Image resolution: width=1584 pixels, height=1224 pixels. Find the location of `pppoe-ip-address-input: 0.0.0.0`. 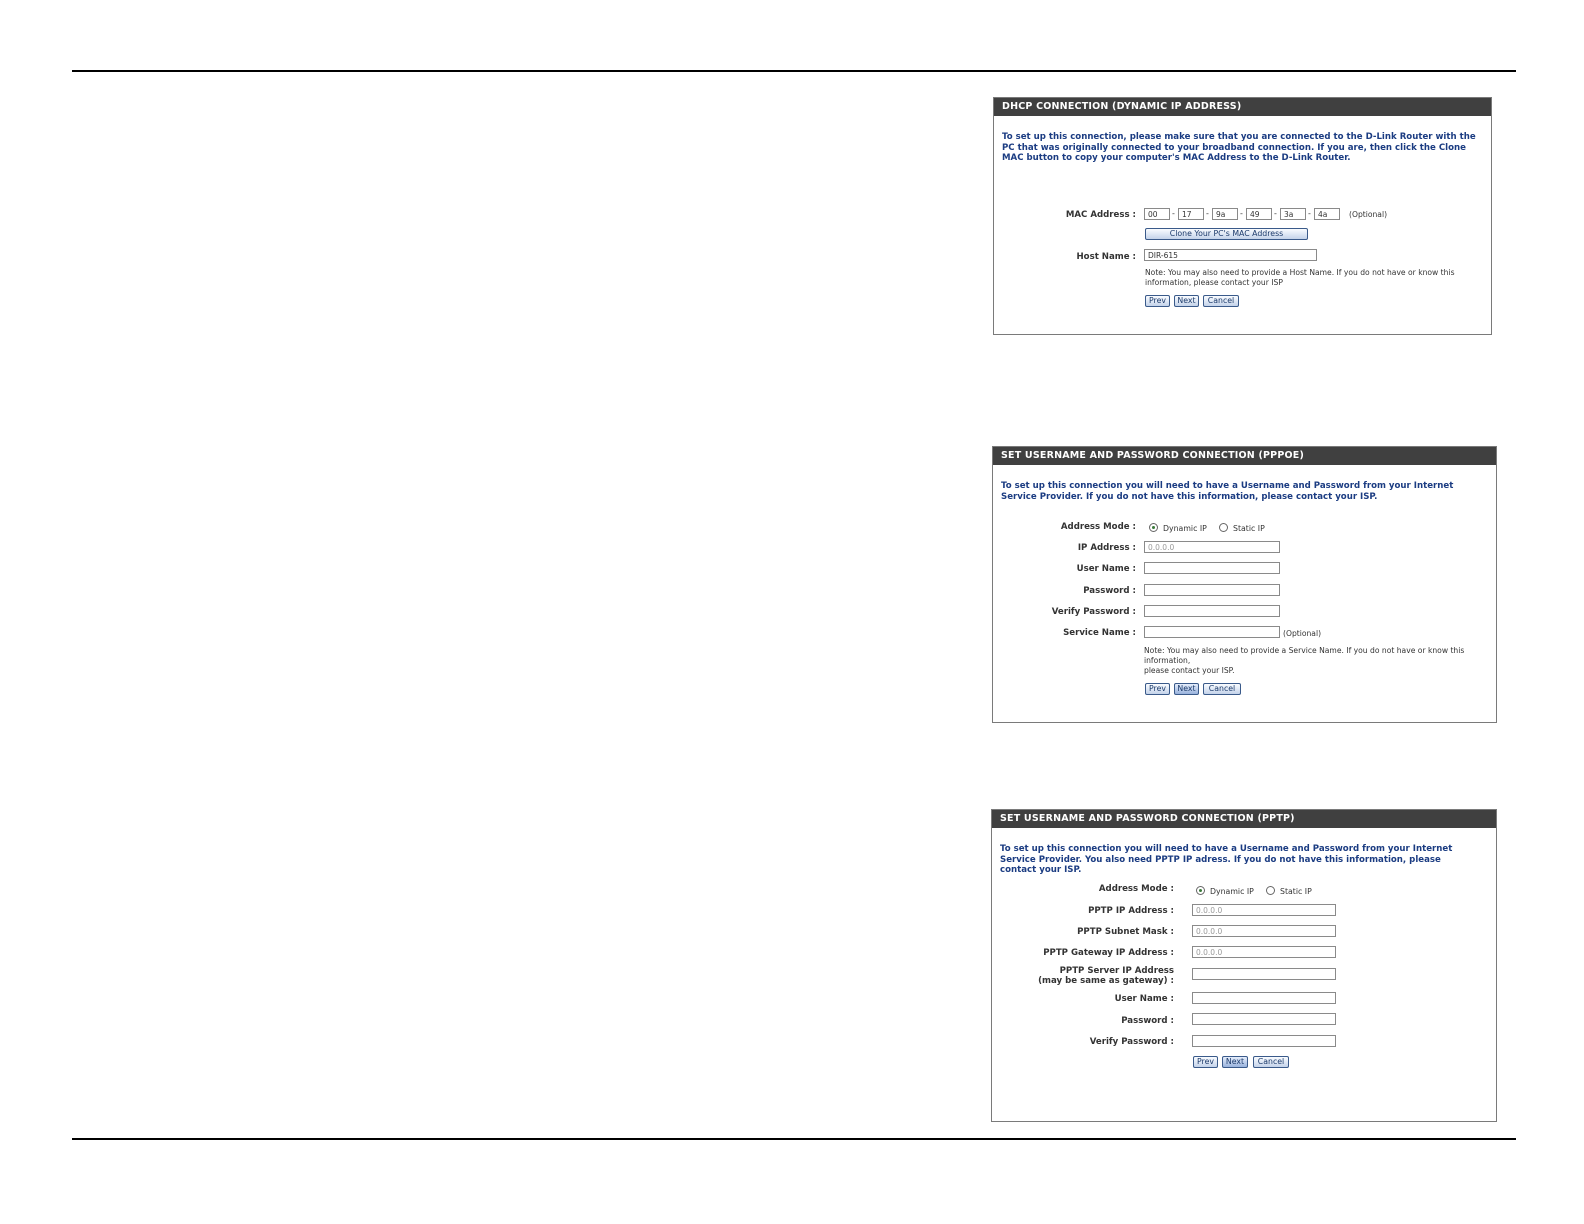

pppoe-ip-address-input: 0.0.0.0 is located at coordinates (1212, 547).